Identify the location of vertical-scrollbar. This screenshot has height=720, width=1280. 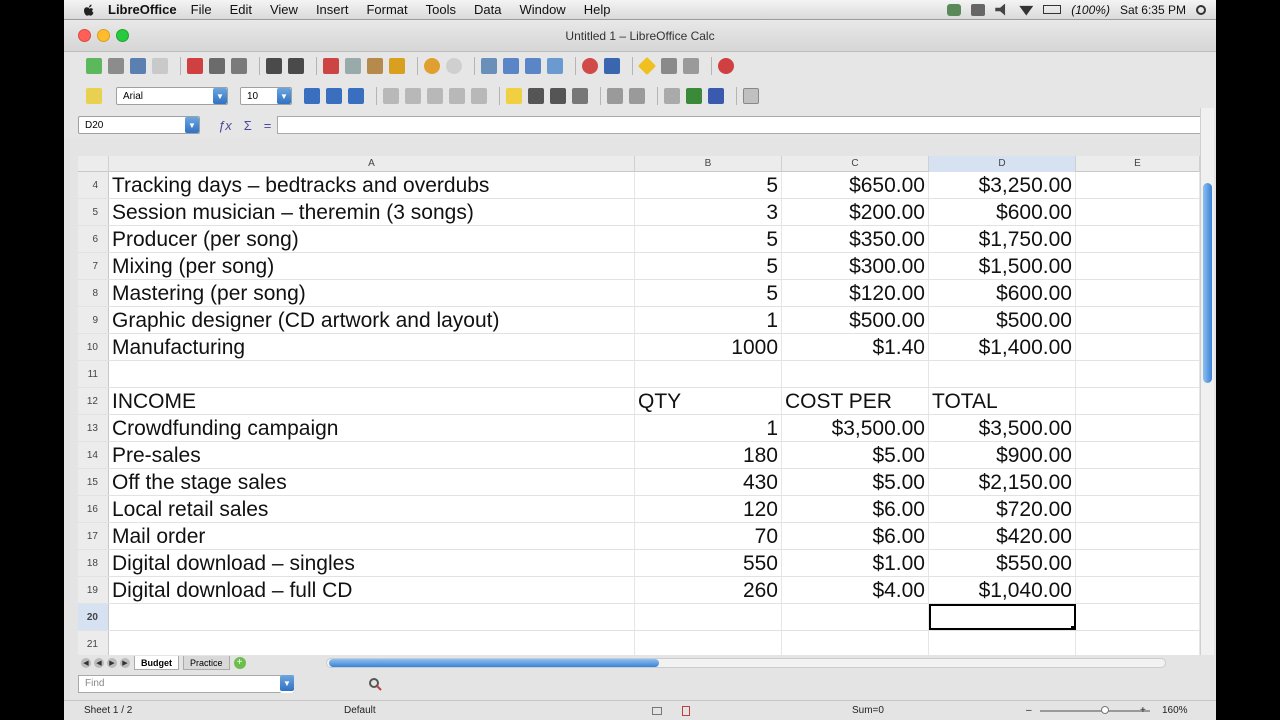
(1207, 381).